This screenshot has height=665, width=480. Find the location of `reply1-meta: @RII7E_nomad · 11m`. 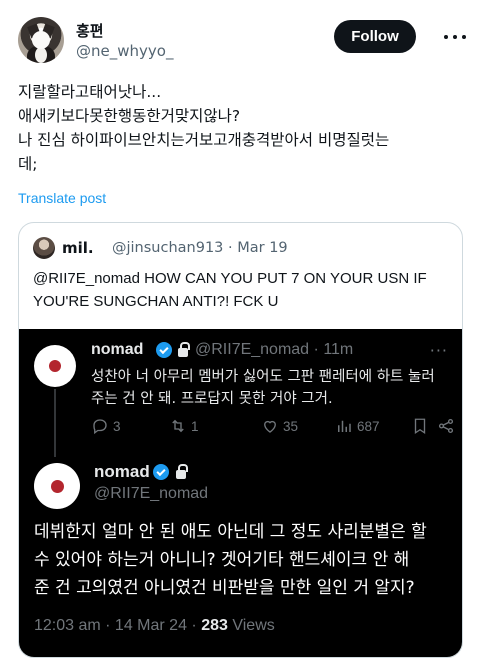

reply1-meta: @RII7E_nomad · 11m is located at coordinates (274, 350).